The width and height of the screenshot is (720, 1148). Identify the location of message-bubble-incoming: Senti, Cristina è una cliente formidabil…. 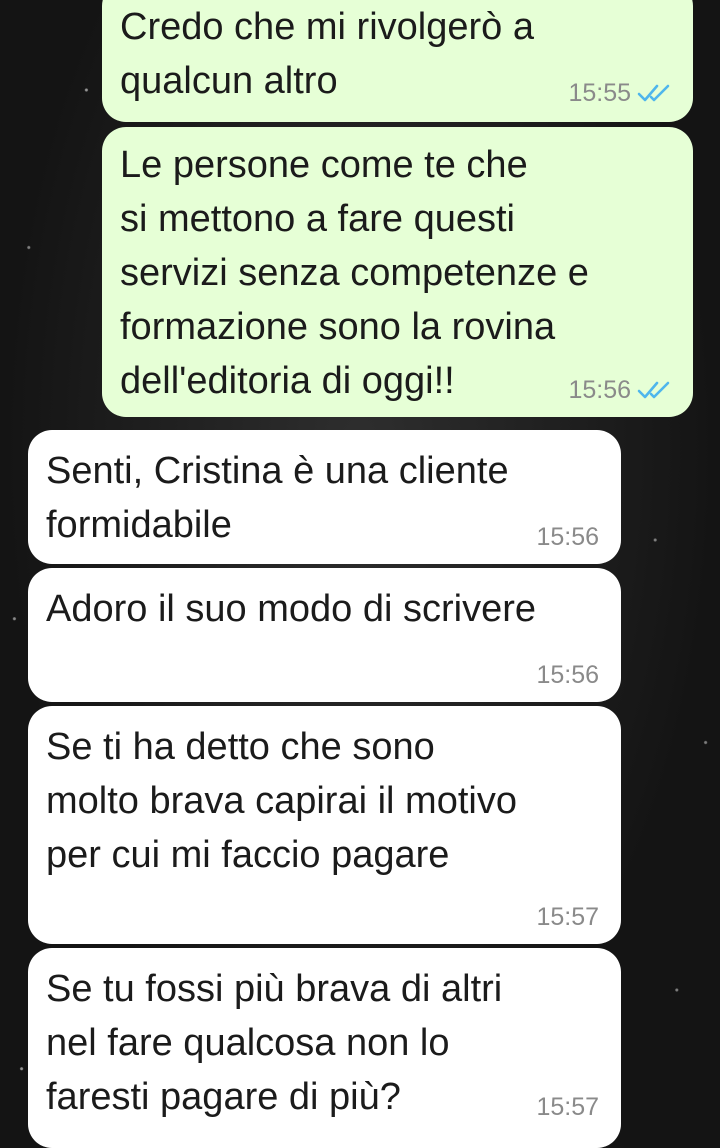
(324, 497).